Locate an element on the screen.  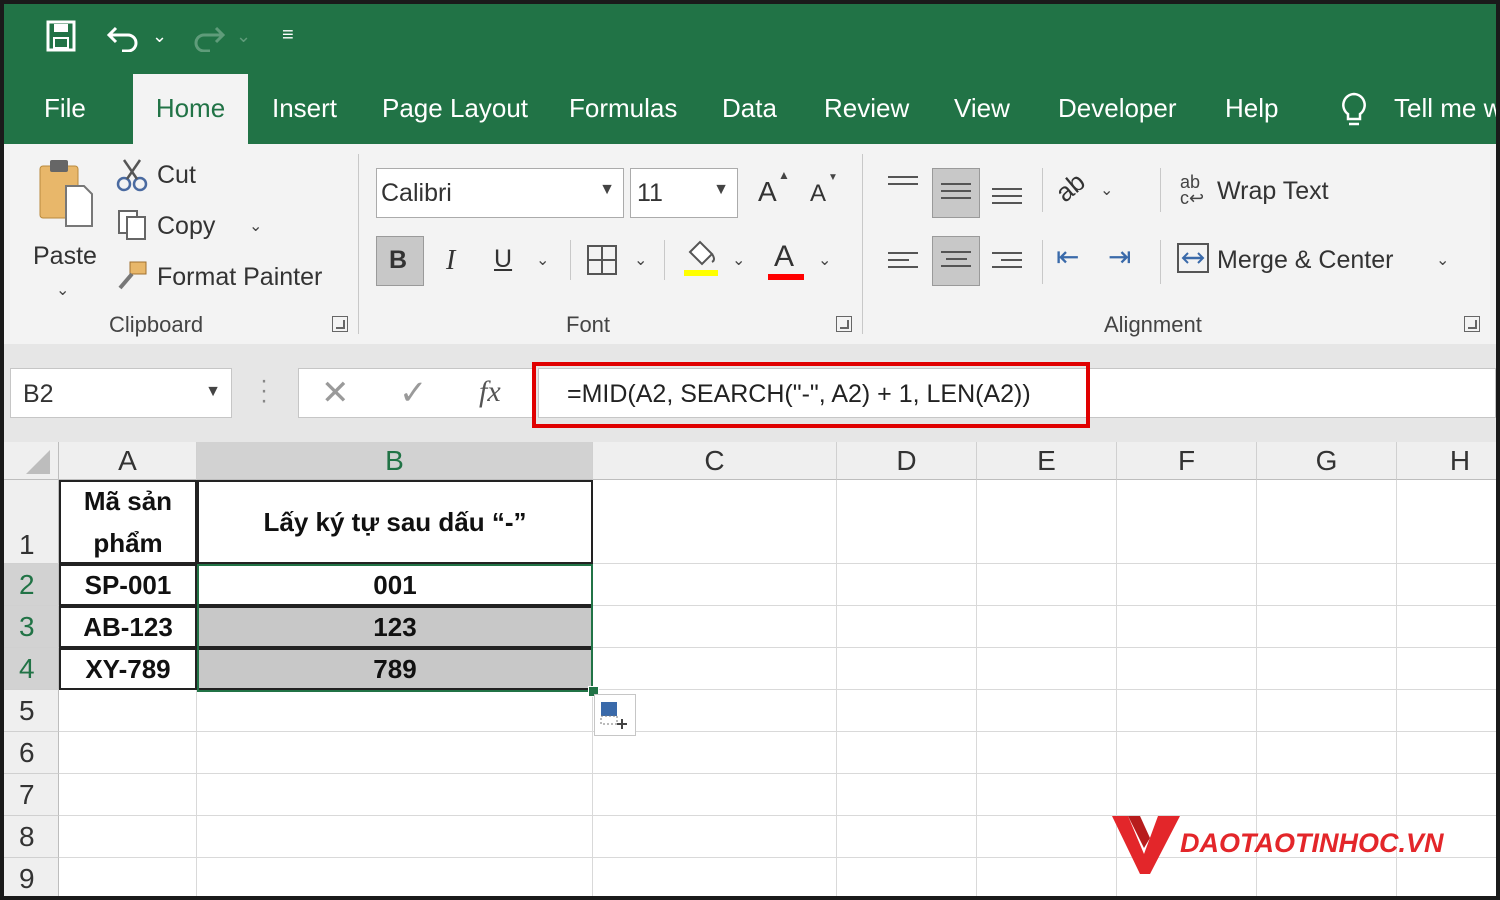
tab-view: View is located at coordinates (982, 109).